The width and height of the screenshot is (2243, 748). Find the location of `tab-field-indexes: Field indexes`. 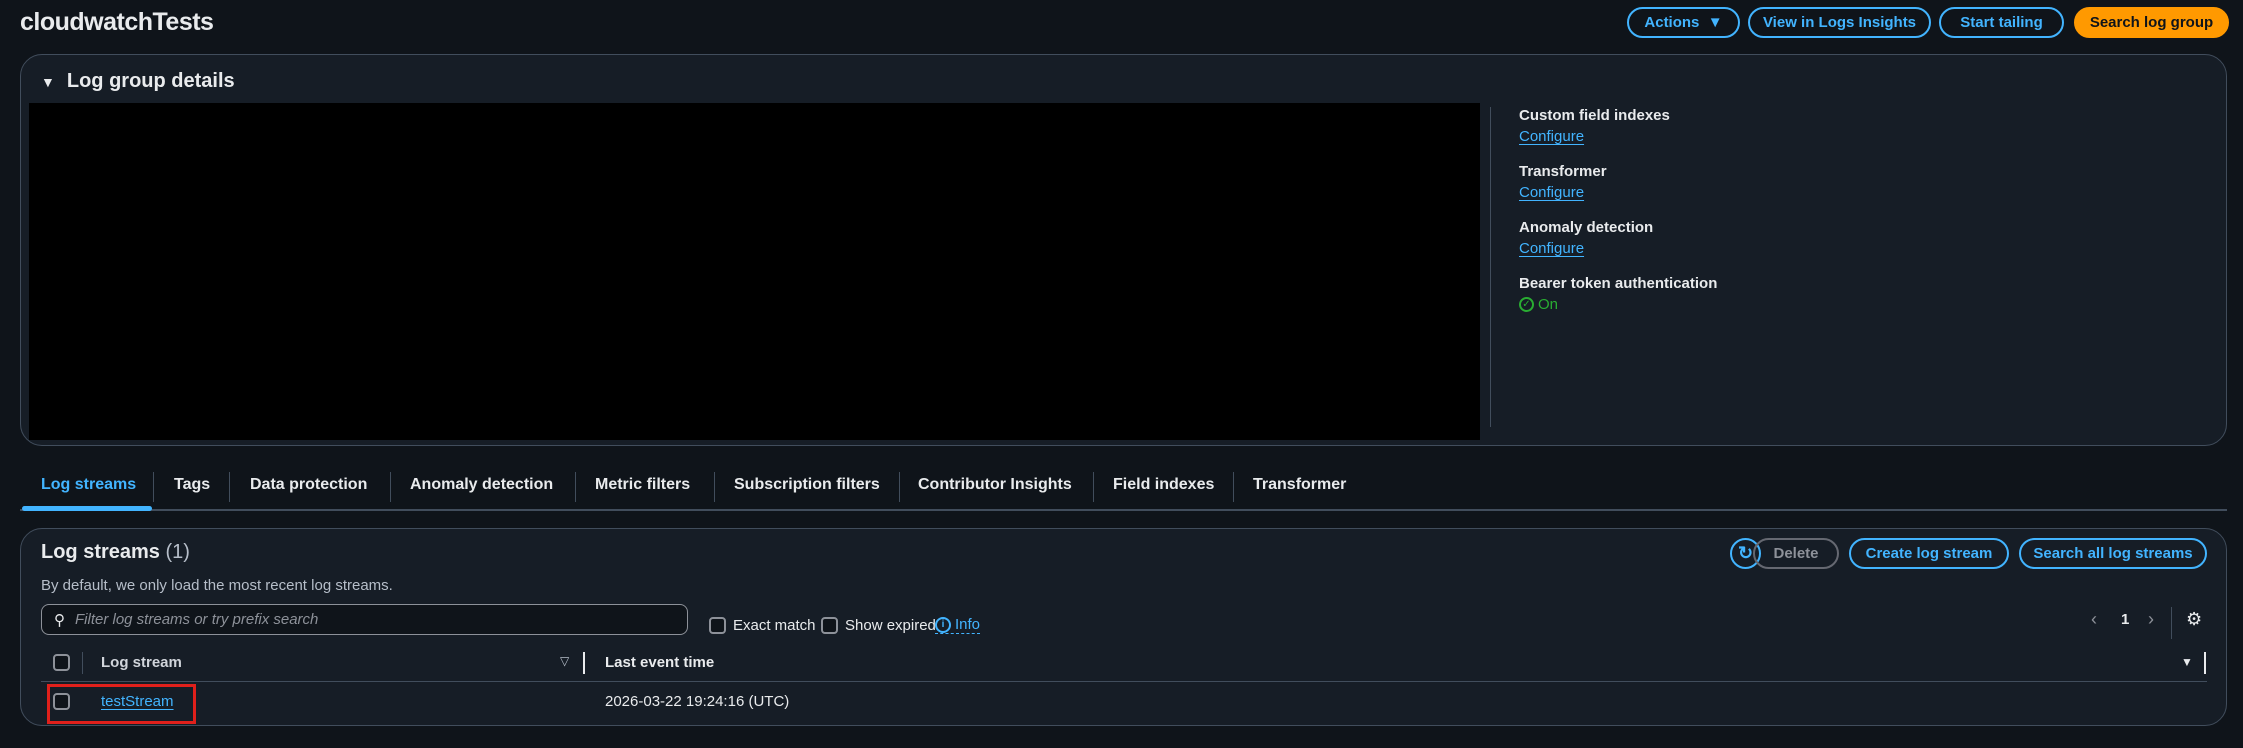

tab-field-indexes: Field indexes is located at coordinates (1163, 485).